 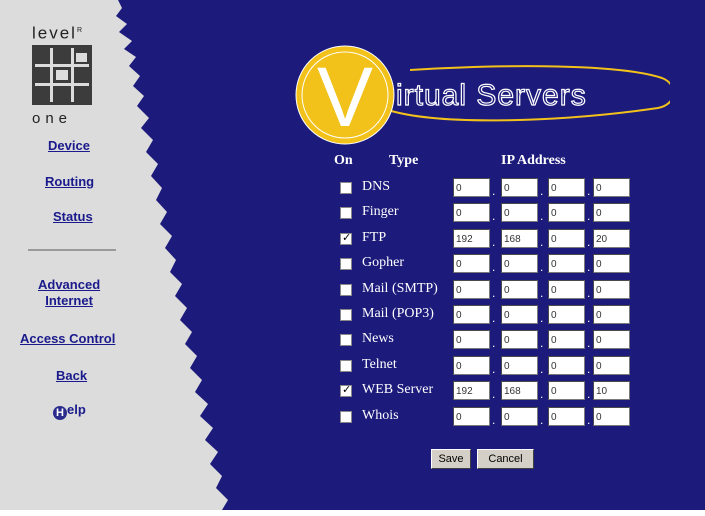 What do you see at coordinates (451, 459) in the screenshot?
I see `save-button: Save` at bounding box center [451, 459].